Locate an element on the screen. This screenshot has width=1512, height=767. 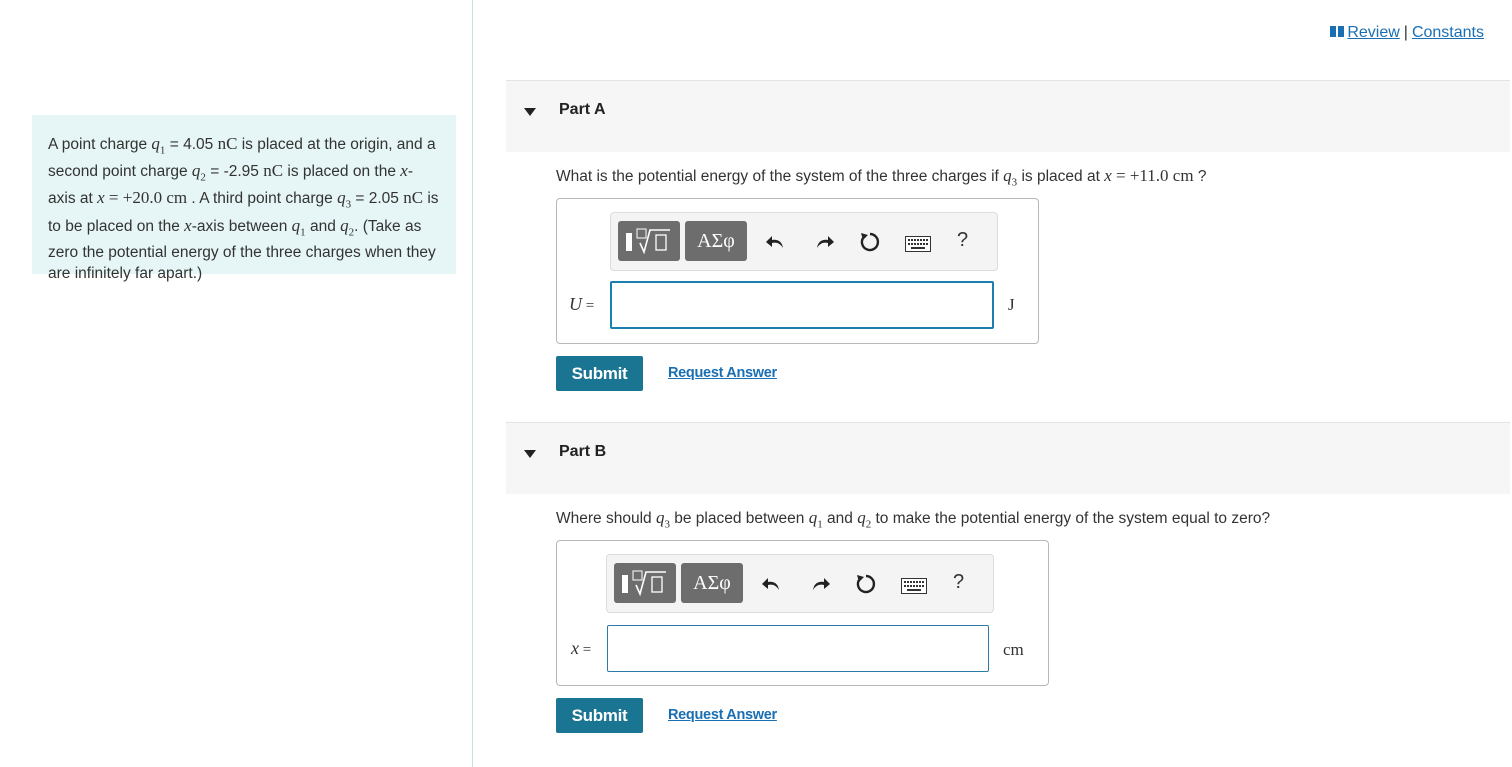
part-a-request-answer-link: Request Answer is located at coordinates (722, 373).